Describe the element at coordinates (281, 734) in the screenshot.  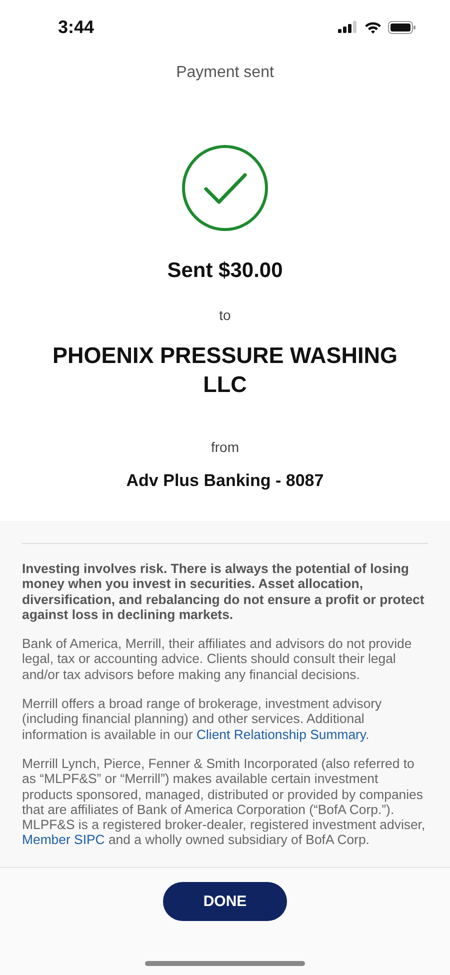
I see `disclosure-link: Client Relationship Summary` at that location.